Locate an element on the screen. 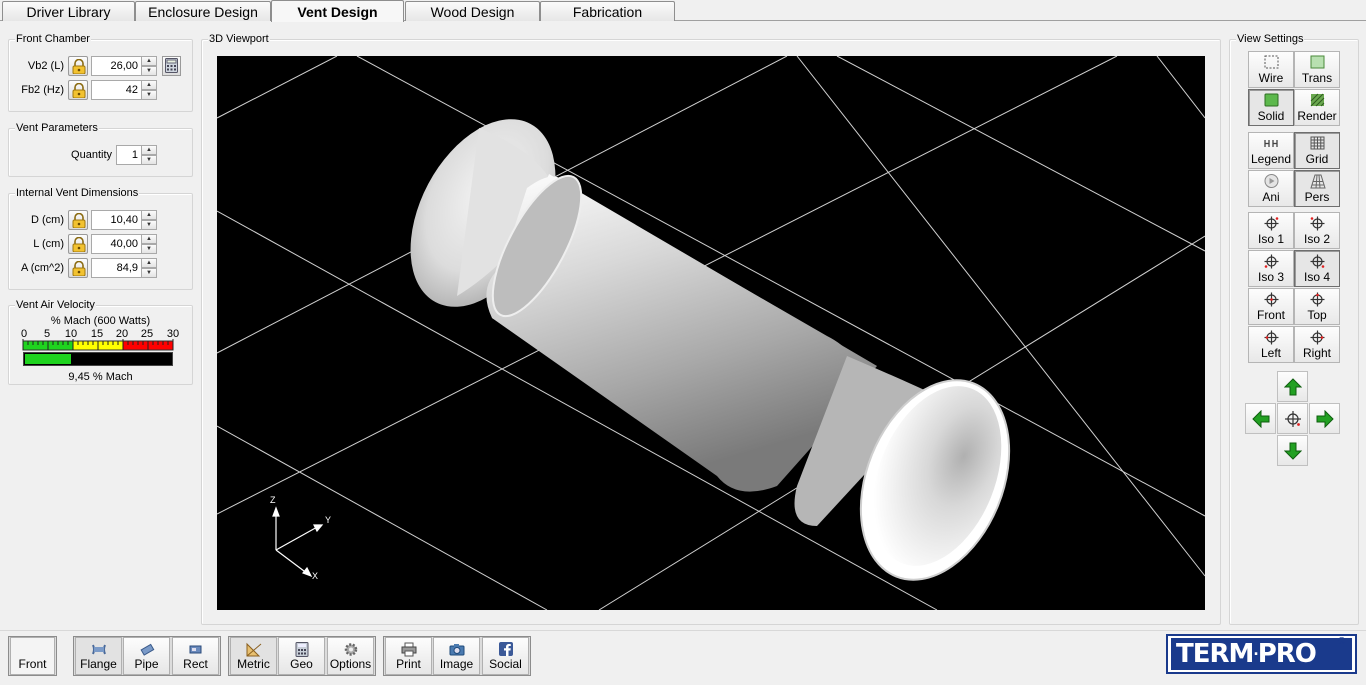 Image resolution: width=1366 pixels, height=685 pixels. length-up-button: ▲ is located at coordinates (149, 239).